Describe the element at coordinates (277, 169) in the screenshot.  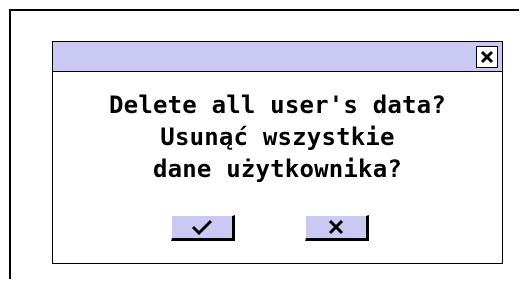
I see `message-line-pl-2: dane użytkownika?` at that location.